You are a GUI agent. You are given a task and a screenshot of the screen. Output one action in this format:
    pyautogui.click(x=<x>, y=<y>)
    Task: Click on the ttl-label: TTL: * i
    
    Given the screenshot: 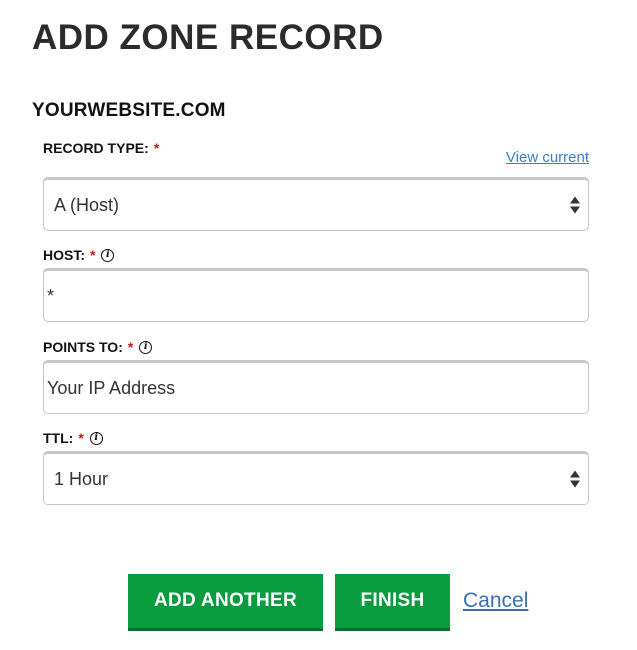 What is the action you would take?
    pyautogui.click(x=73, y=438)
    